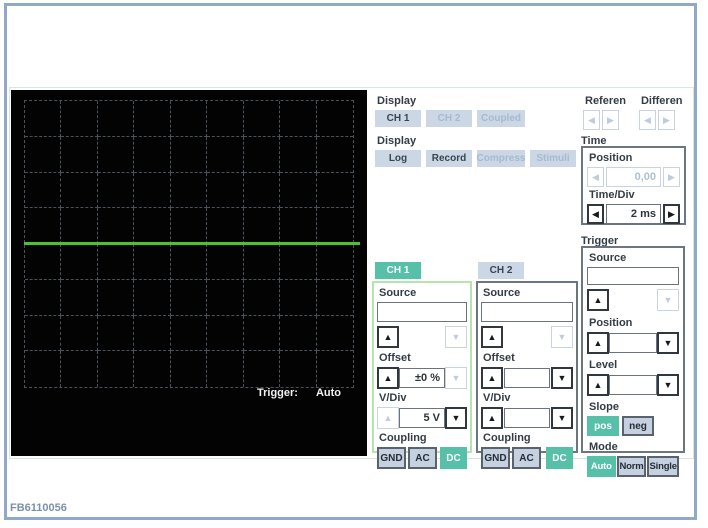 This screenshot has width=708, height=528. What do you see at coordinates (666, 120) in the screenshot?
I see `difference-next-button: ▶` at bounding box center [666, 120].